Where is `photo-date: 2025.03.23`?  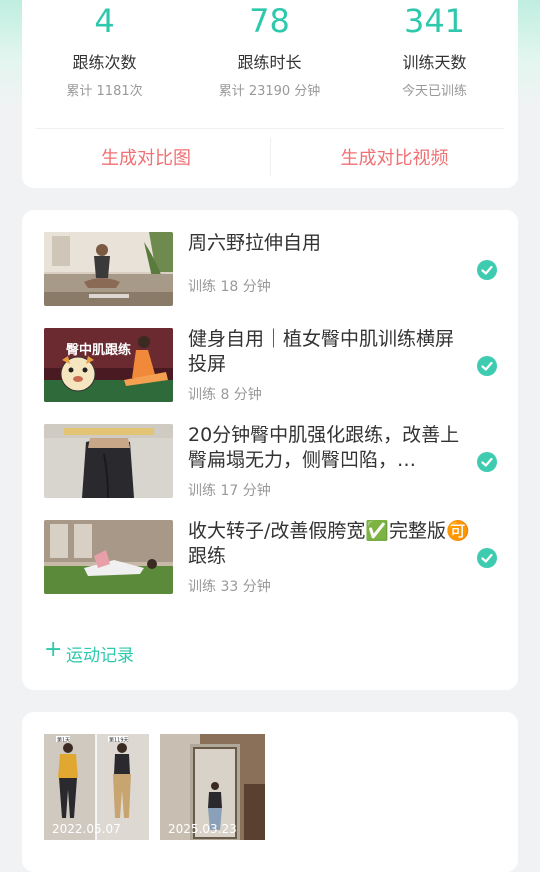 photo-date: 2025.03.23 is located at coordinates (202, 829).